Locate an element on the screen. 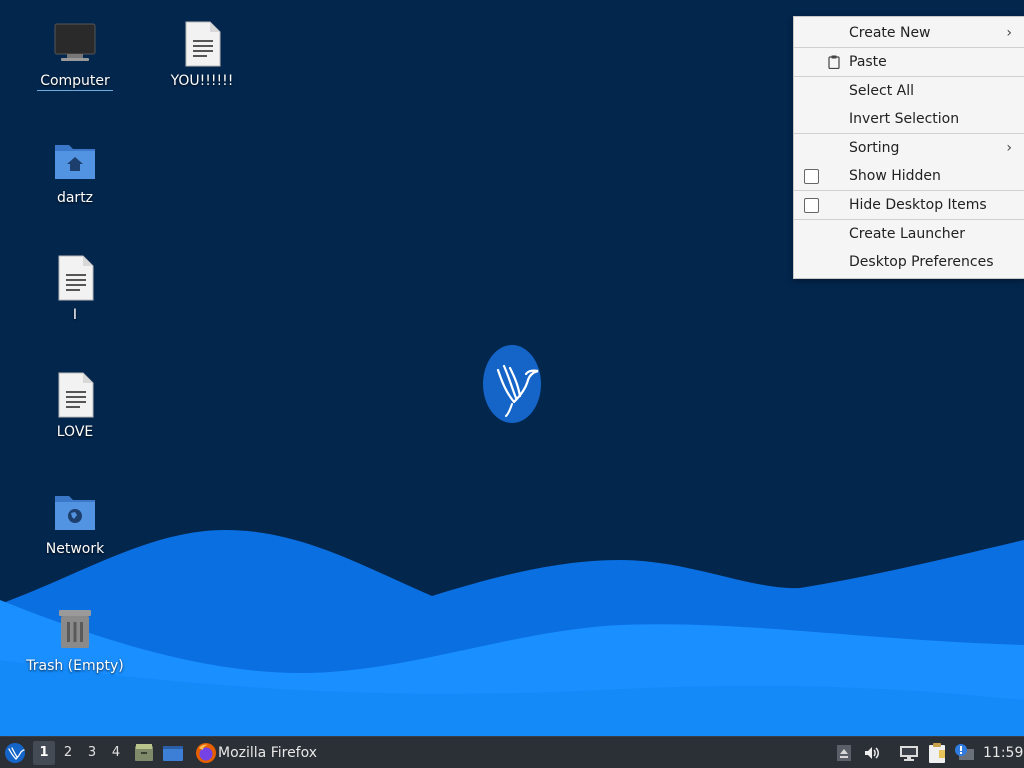  workspace-3-button: 3 is located at coordinates (92, 753).